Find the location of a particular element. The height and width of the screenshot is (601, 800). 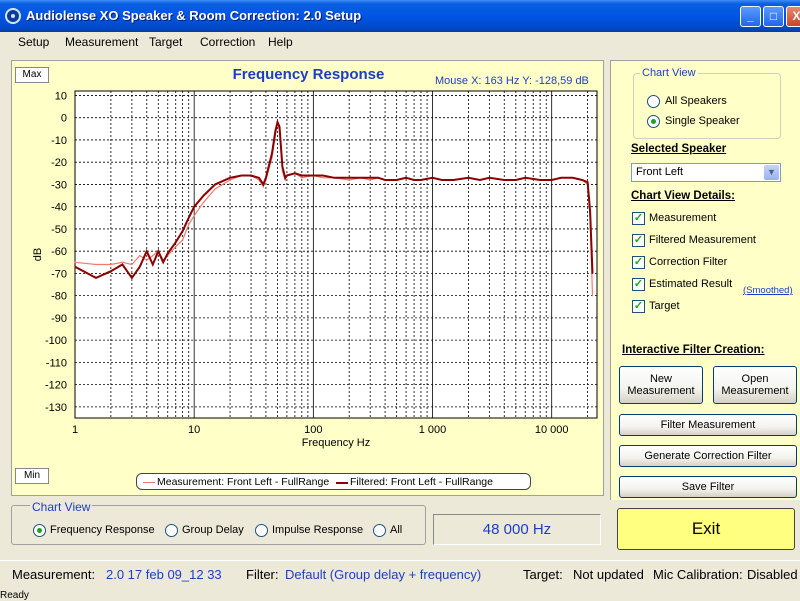

all-radio is located at coordinates (379, 530).